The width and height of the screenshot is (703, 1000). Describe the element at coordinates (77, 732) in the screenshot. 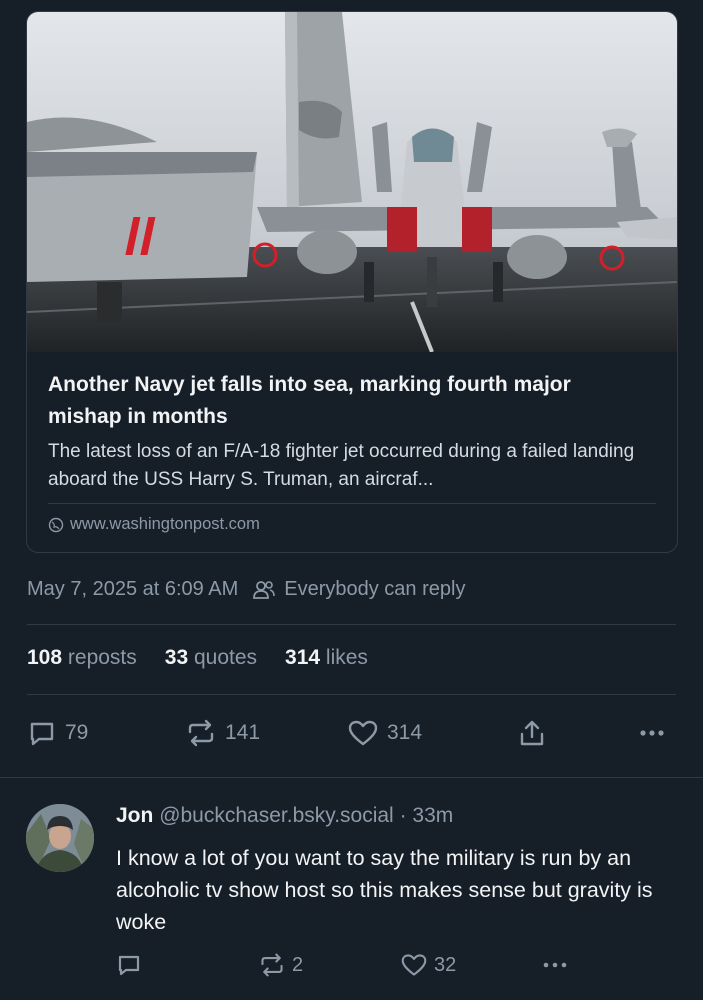

I see `reply-count: 79` at that location.